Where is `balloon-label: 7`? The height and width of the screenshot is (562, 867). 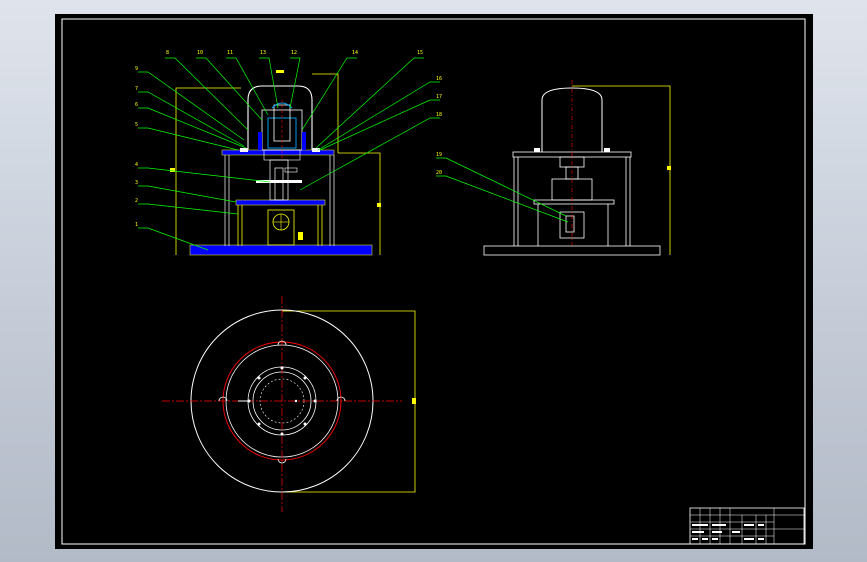
balloon-label: 7 is located at coordinates (136, 89).